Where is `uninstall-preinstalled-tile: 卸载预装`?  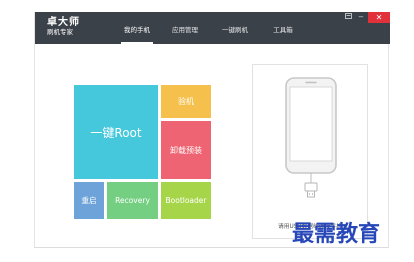
uninstall-preinstalled-tile: 卸载预装 is located at coordinates (186, 150).